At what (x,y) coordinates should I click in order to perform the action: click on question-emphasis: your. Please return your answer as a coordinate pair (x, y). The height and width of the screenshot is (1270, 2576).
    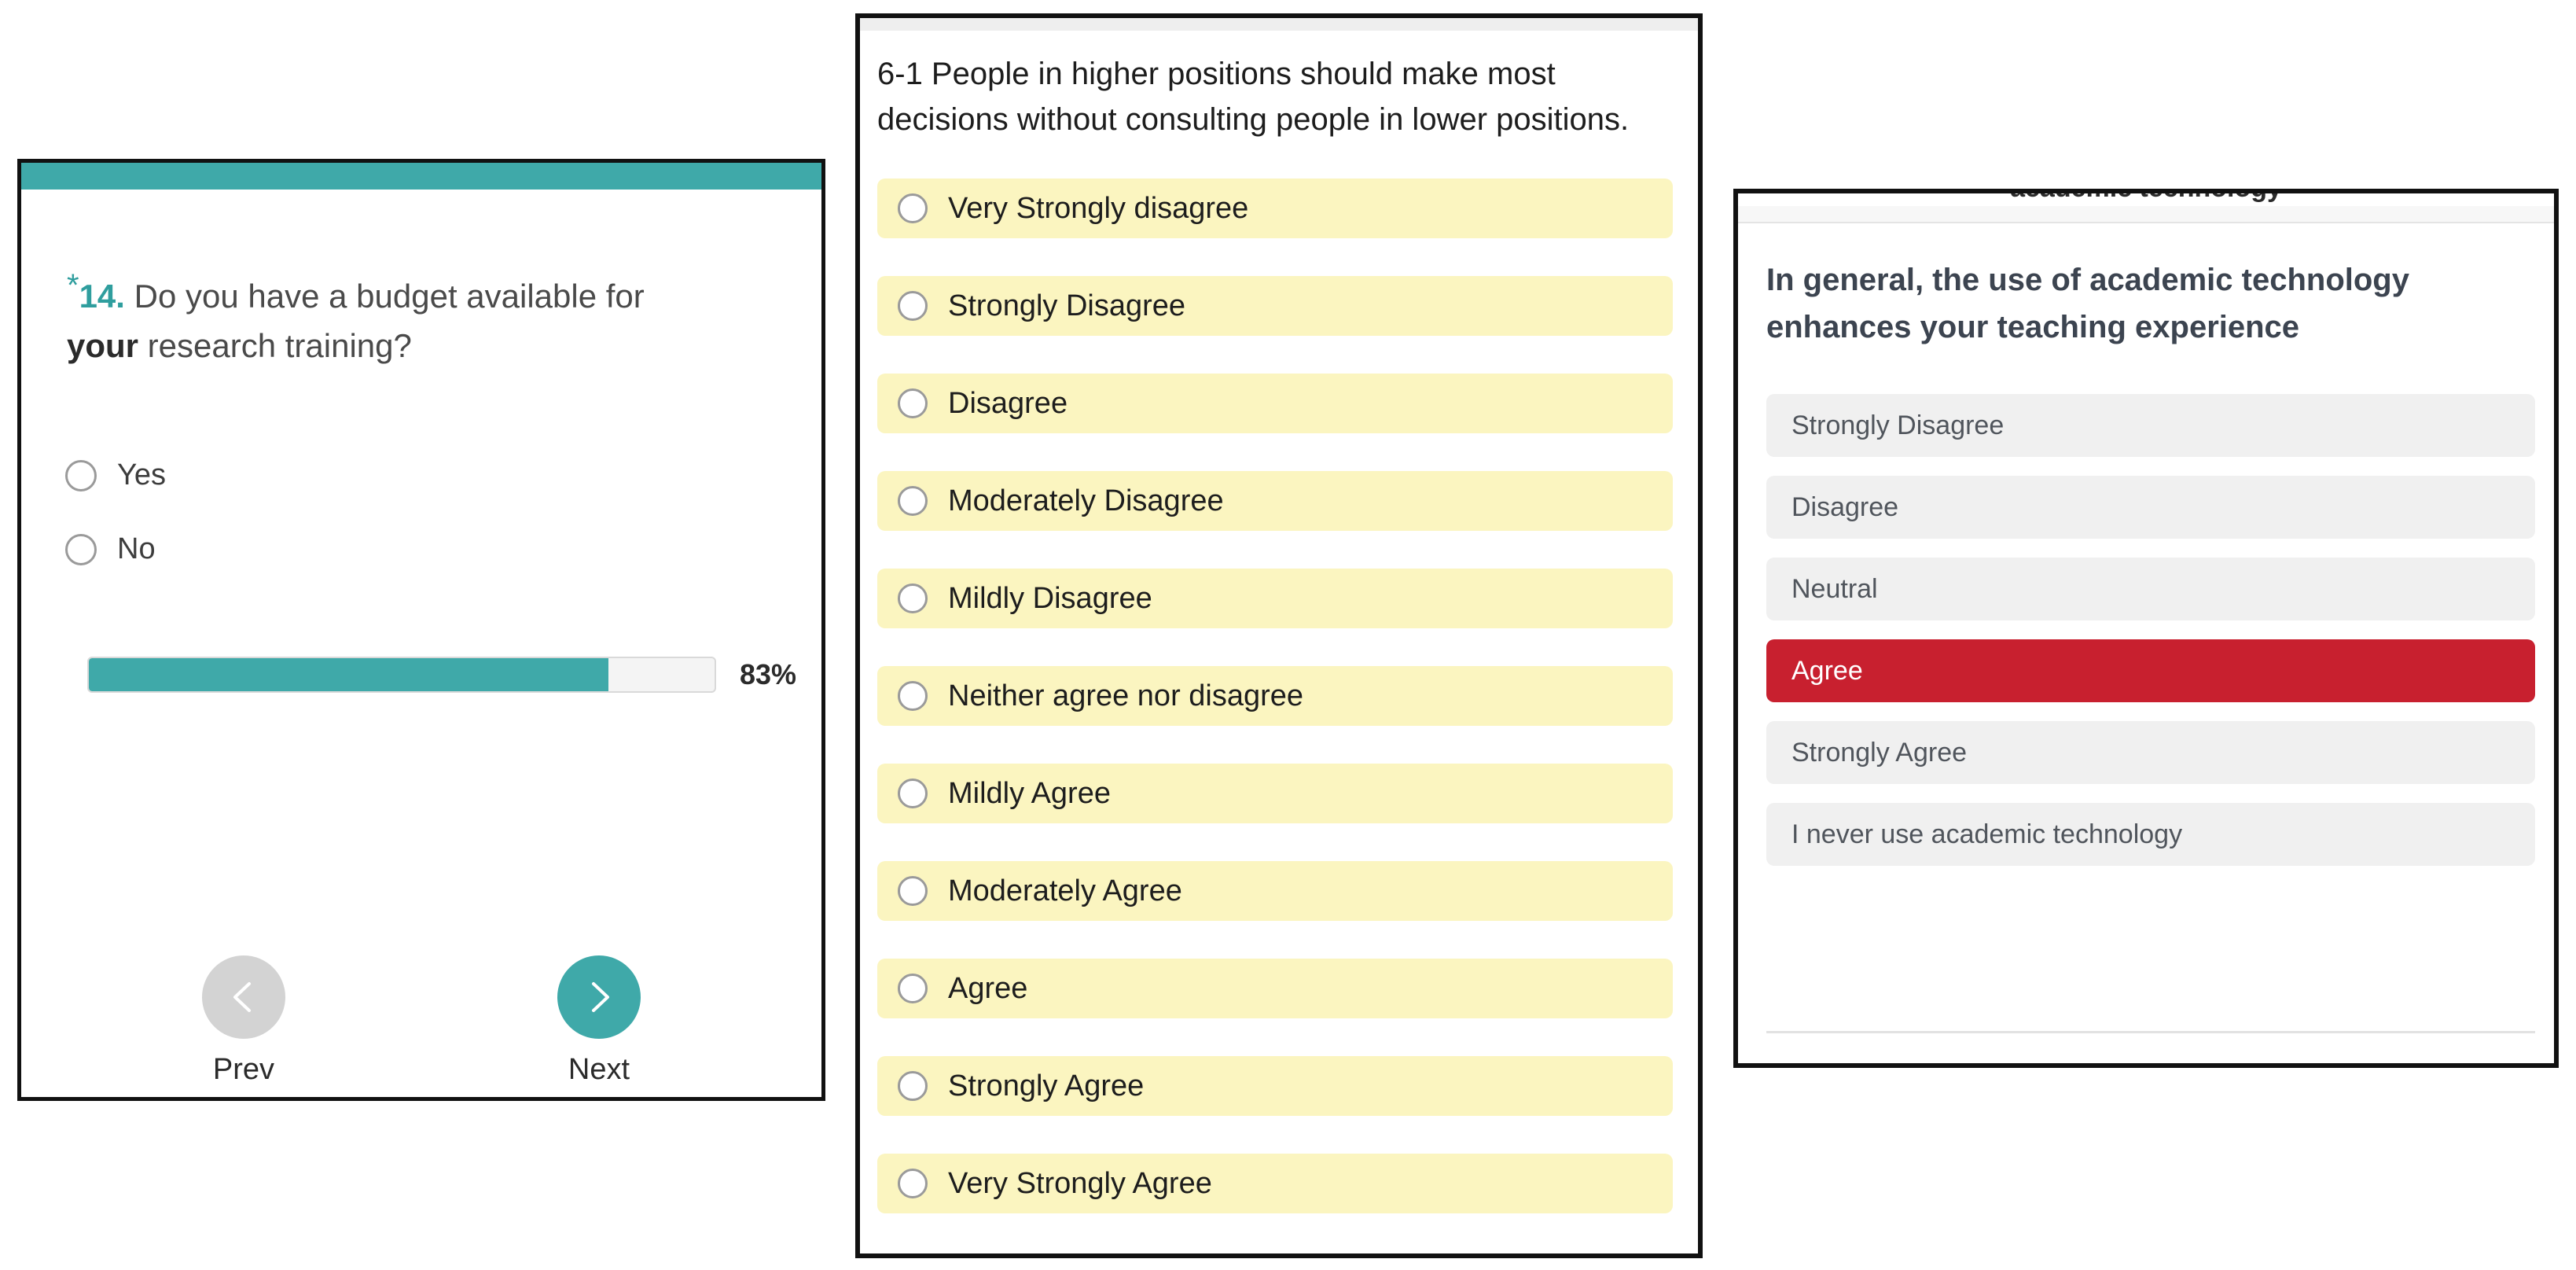
    Looking at the image, I should click on (103, 345).